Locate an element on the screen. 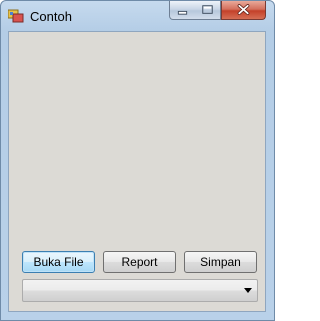 The height and width of the screenshot is (321, 320). close-button is located at coordinates (243, 10).